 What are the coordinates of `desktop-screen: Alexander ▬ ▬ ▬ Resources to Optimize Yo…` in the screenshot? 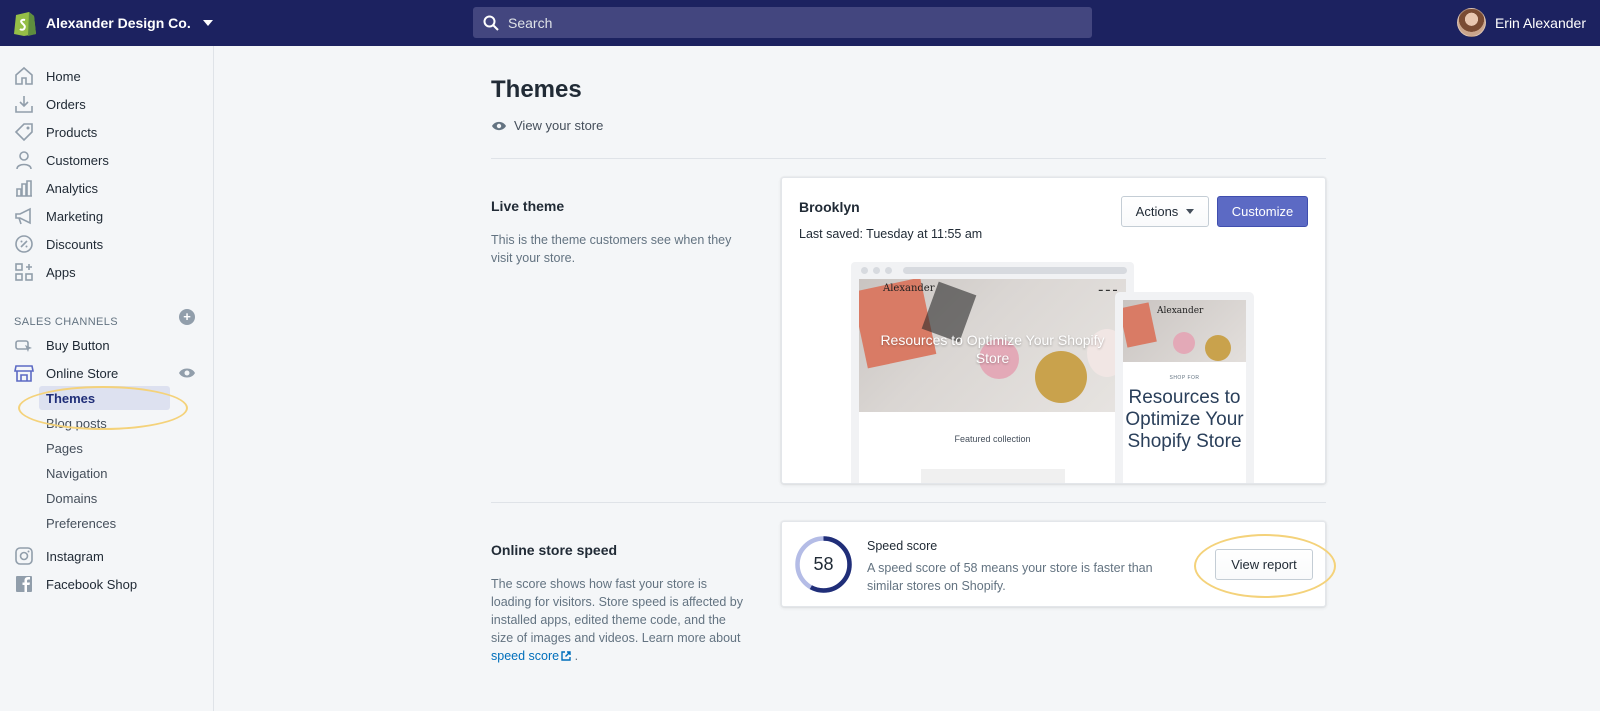 It's located at (992, 381).